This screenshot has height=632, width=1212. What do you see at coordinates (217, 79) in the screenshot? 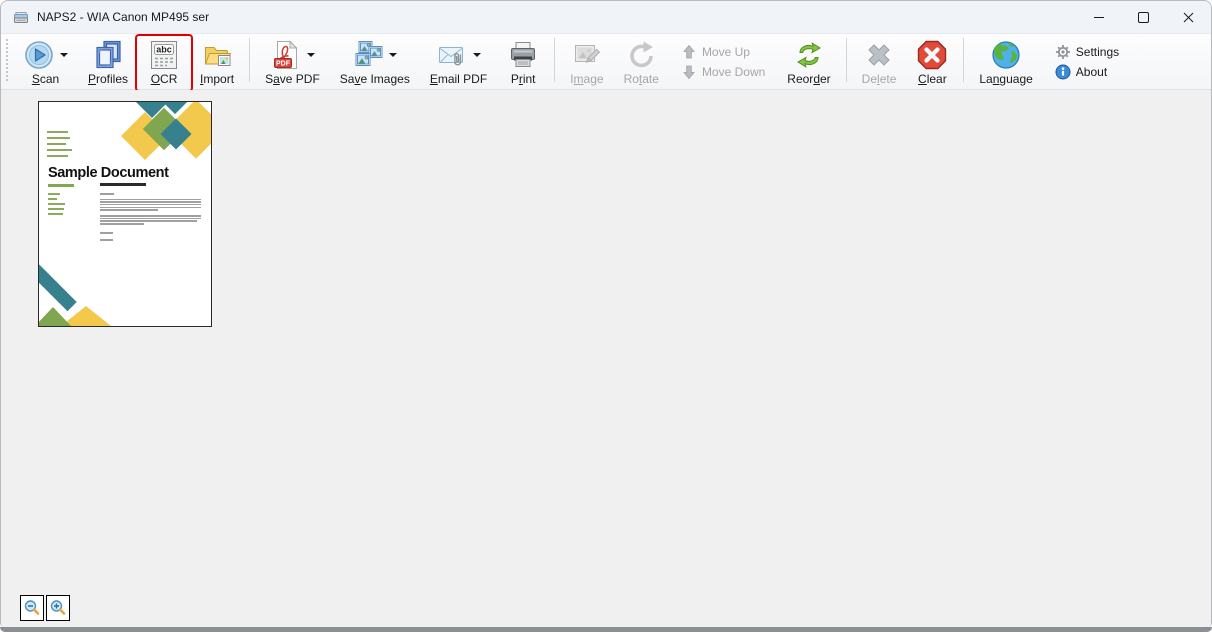
I see `import-label: Import` at bounding box center [217, 79].